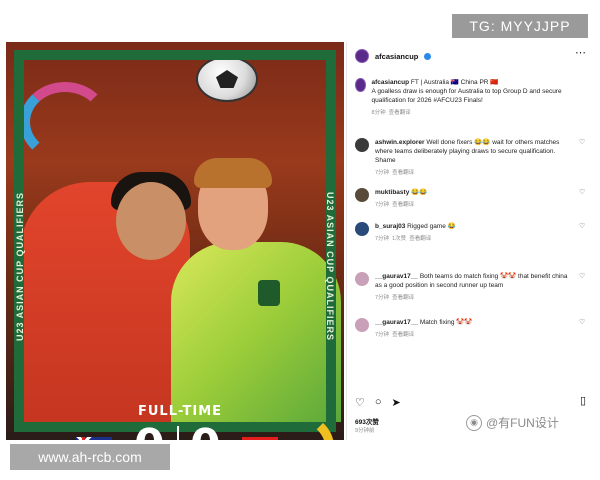 The height and width of the screenshot is (480, 600). Describe the element at coordinates (149, 430) in the screenshot. I see `home-score: 0` at that location.